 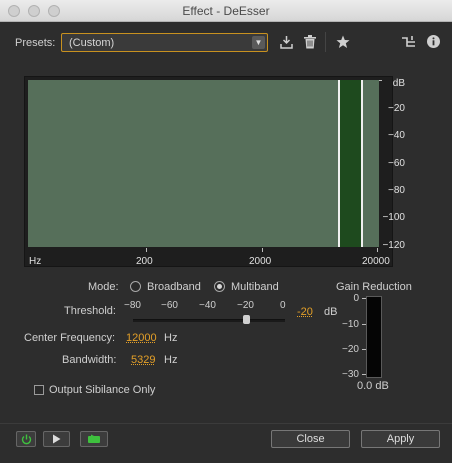 I want to click on presets-label: Presets:, so click(x=35, y=43).